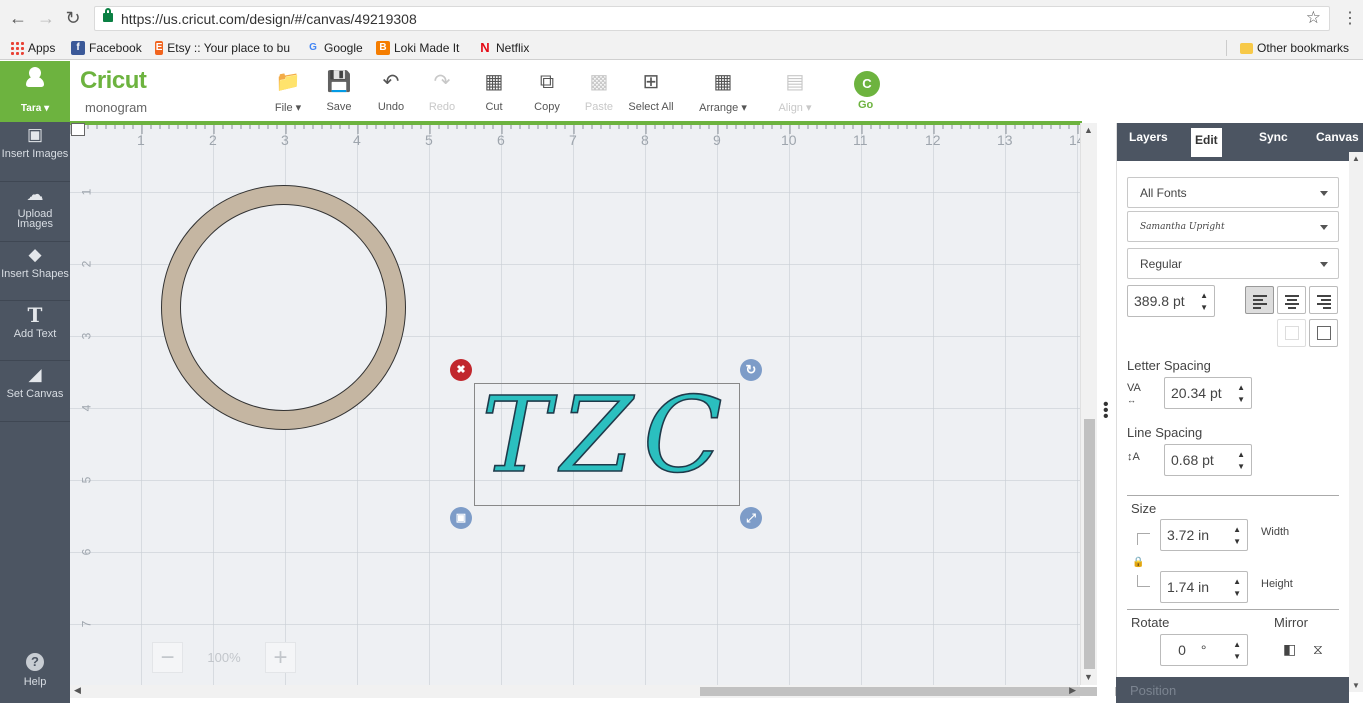 The image size is (1363, 703). I want to click on panel-scroll-up-icon: ▲, so click(1356, 158).